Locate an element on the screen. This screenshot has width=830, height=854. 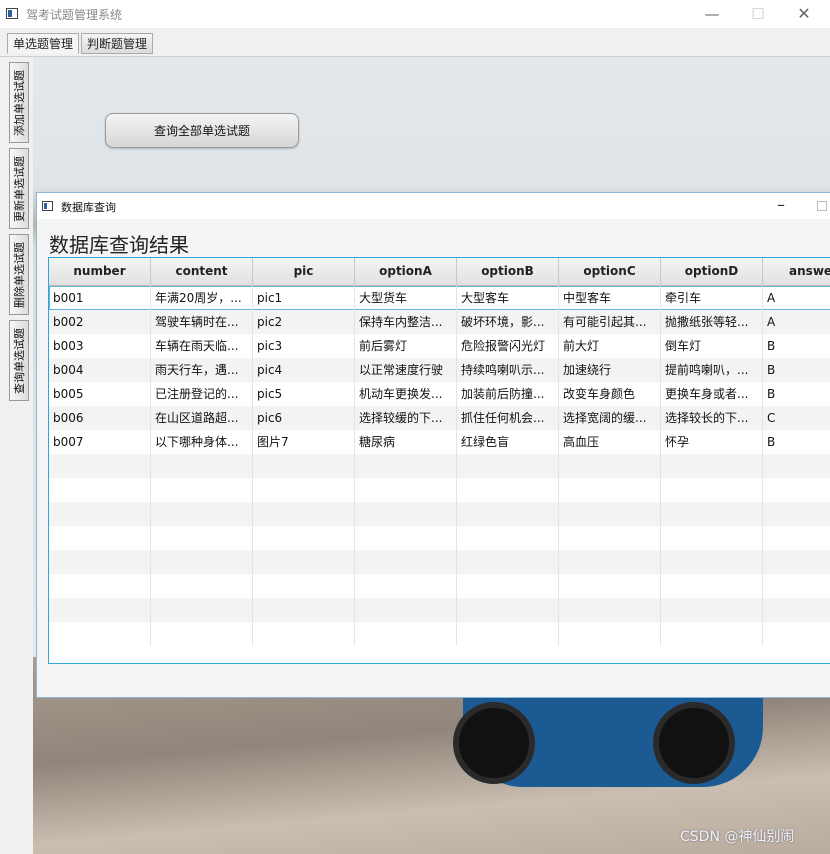
column-header-pic: pic is located at coordinates (304, 271).